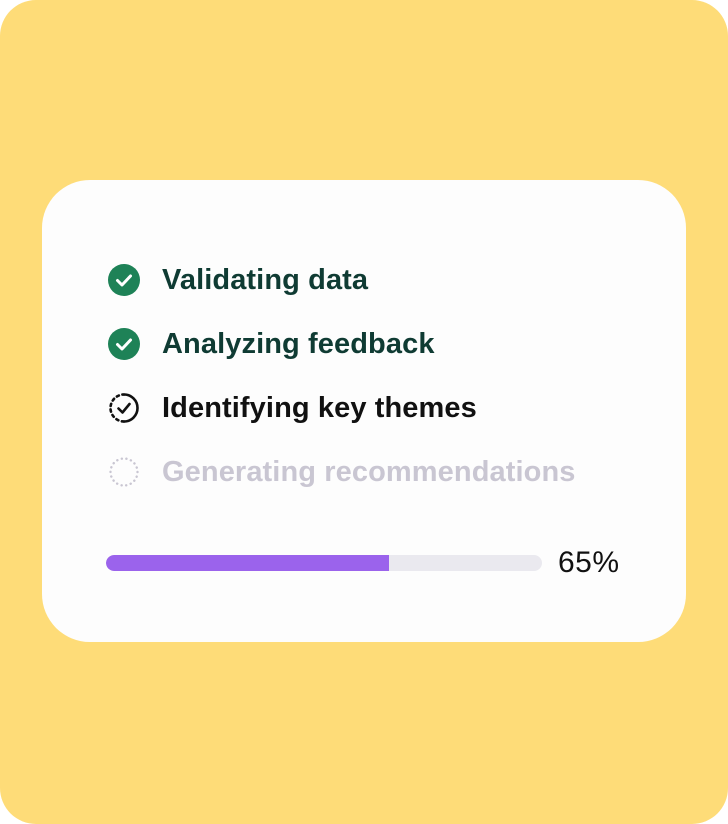 This screenshot has height=824, width=728. What do you see at coordinates (248, 563) in the screenshot?
I see `progress-fill` at bounding box center [248, 563].